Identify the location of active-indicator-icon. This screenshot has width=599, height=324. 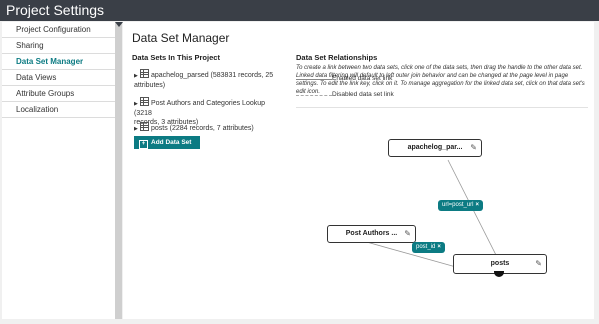
(119, 24).